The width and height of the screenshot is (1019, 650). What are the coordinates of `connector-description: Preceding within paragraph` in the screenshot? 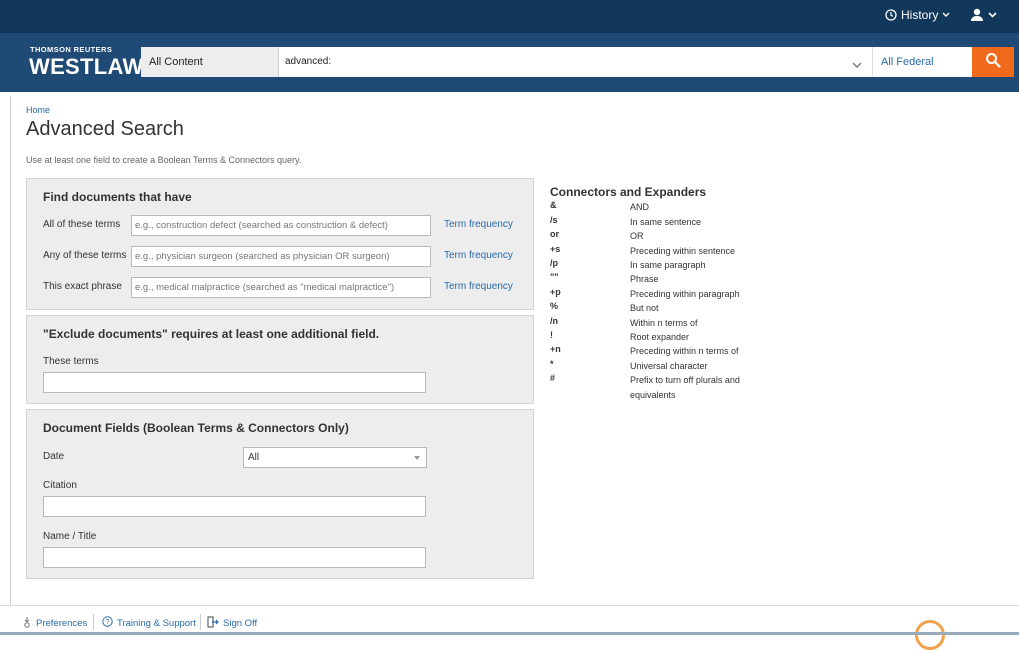 It's located at (685, 294).